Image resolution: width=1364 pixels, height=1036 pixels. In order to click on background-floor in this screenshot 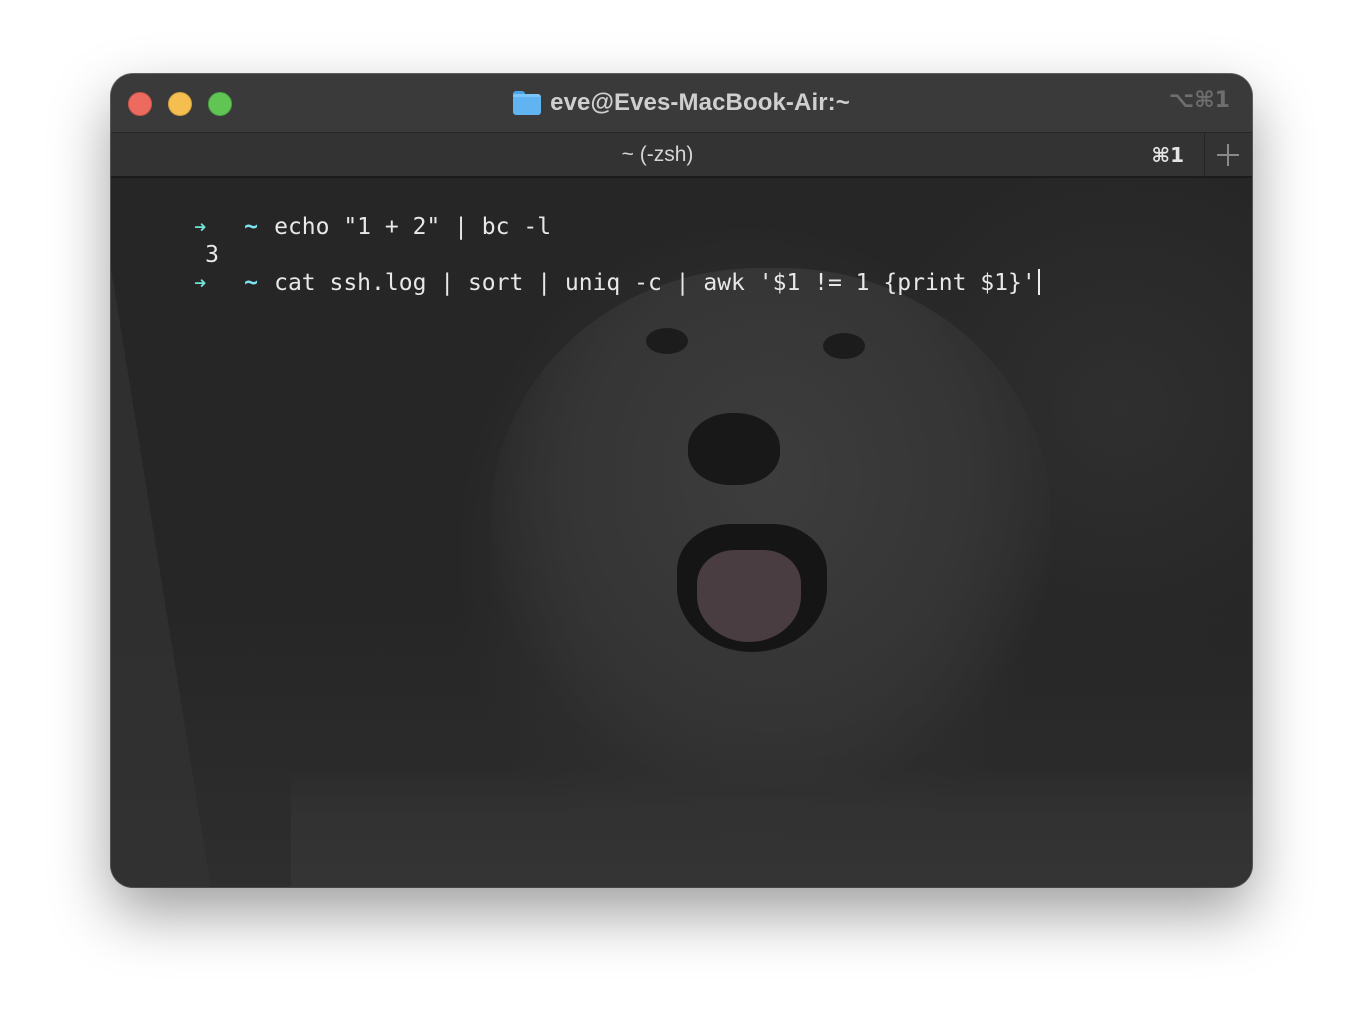, I will do `click(771, 827)`.